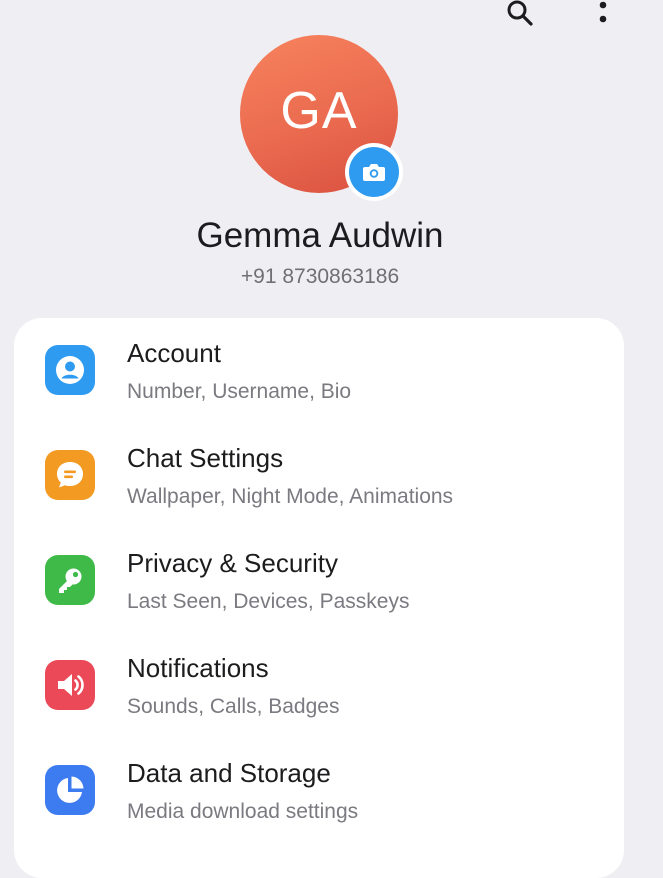 This screenshot has width=663, height=878. I want to click on chat-bubble-icon, so click(70, 475).